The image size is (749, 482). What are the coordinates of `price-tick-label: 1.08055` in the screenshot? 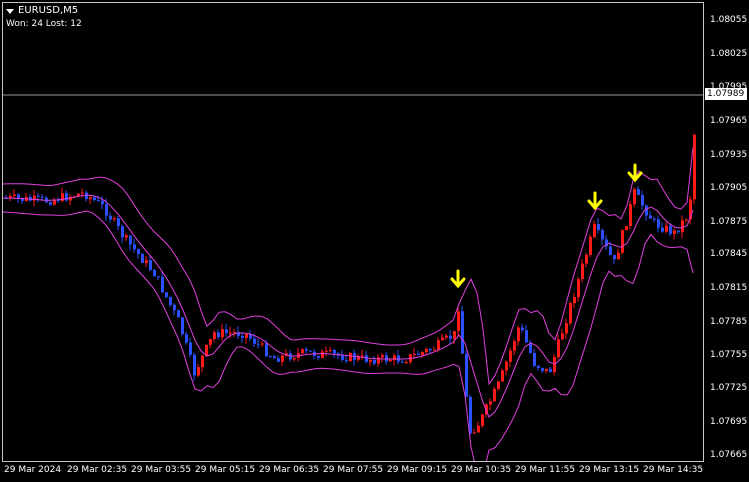 It's located at (729, 20).